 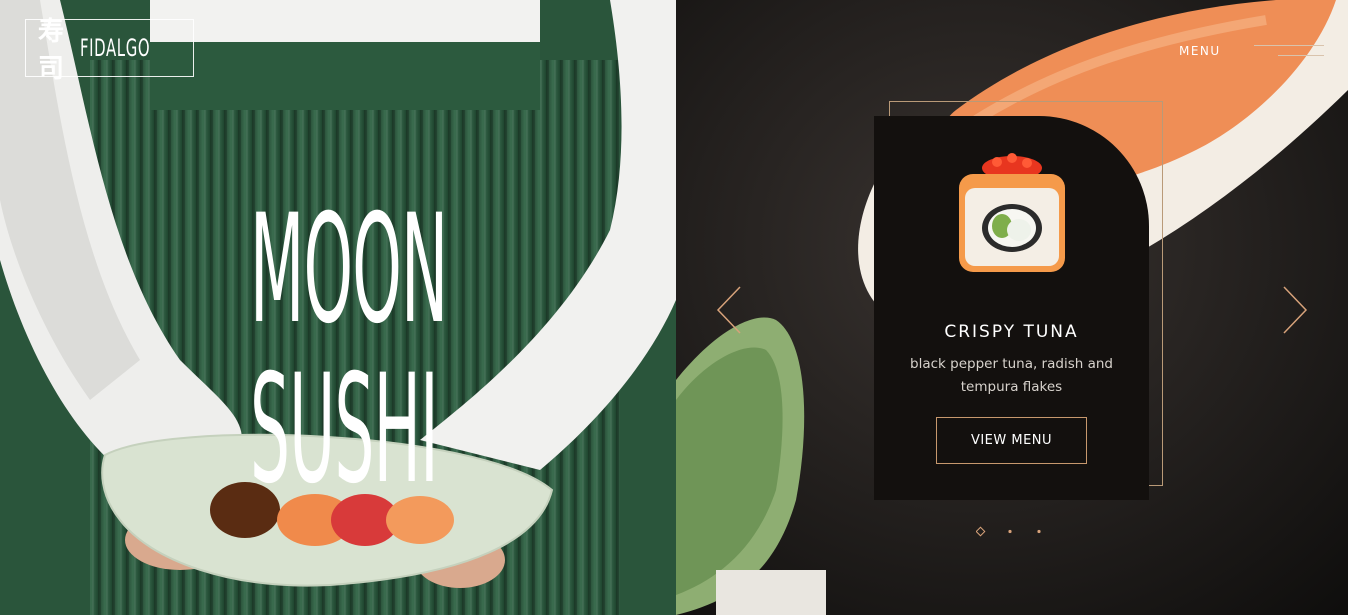 I want to click on sushi-roll-image, so click(x=1012, y=212).